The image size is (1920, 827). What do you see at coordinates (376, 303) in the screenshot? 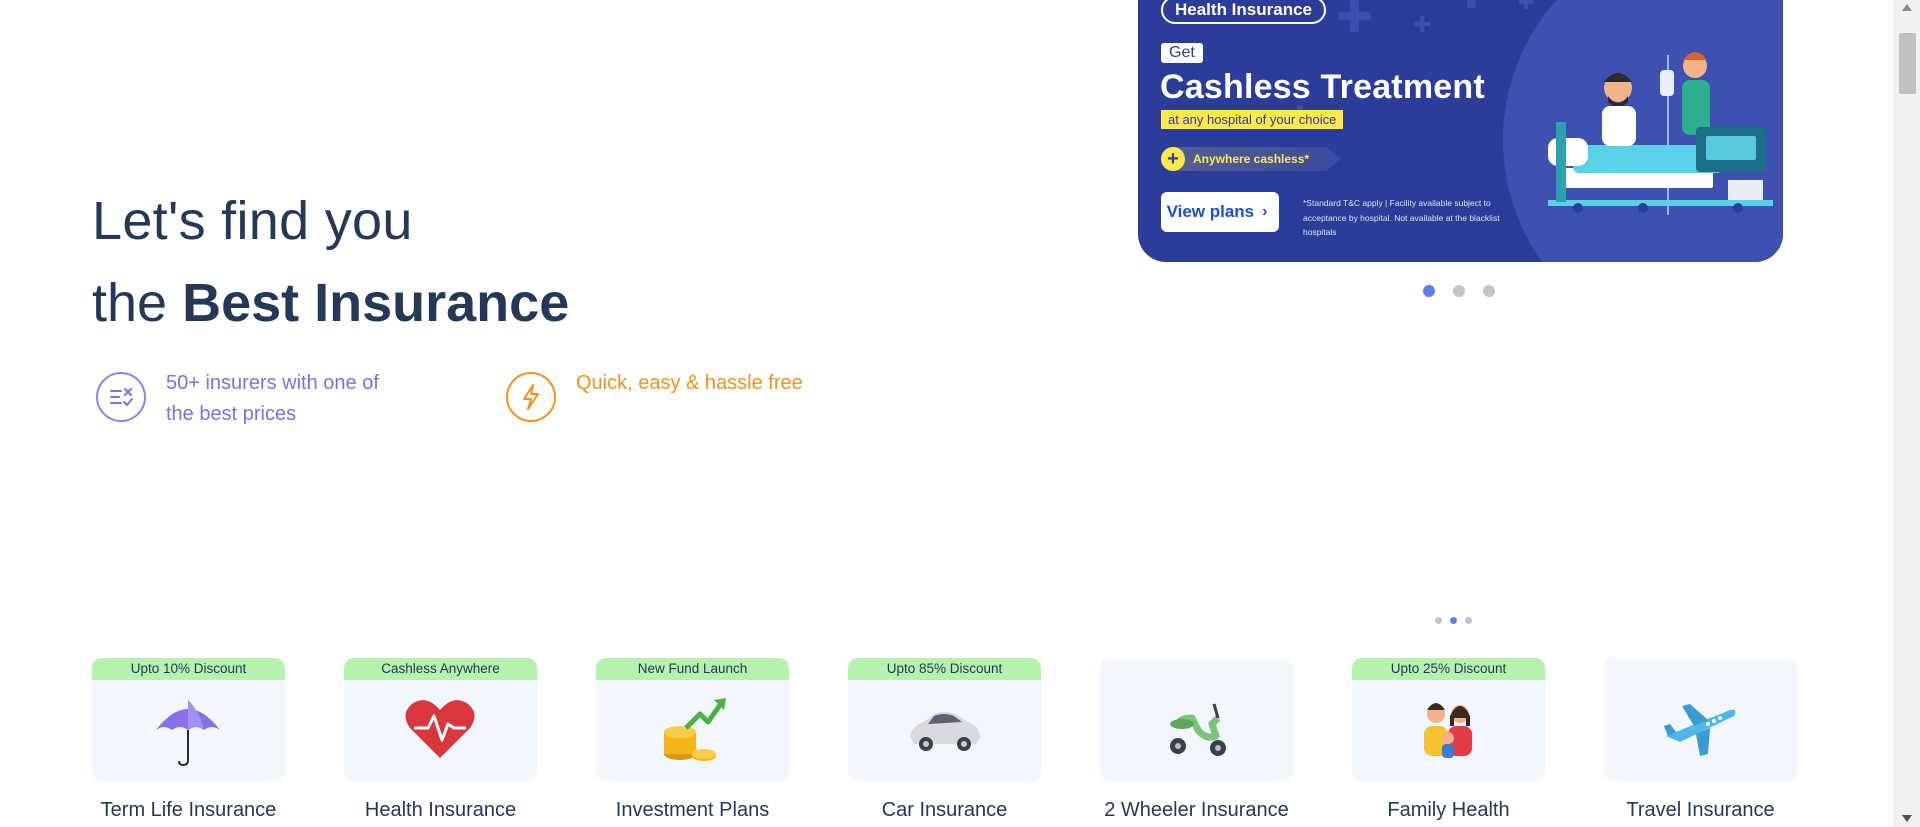
I see `hero-line-2-bold: Best Insurance` at bounding box center [376, 303].